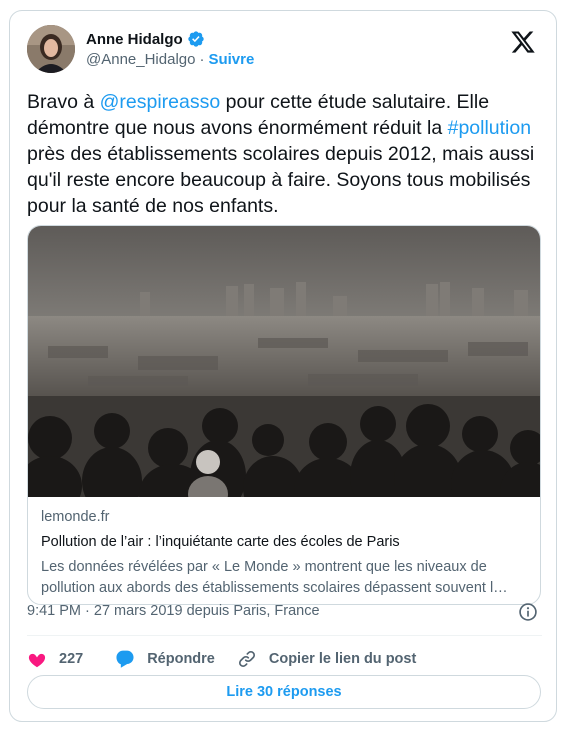 This screenshot has width=565, height=730. Describe the element at coordinates (221, 659) in the screenshot. I see `action-bar: 227 Répondre Copier le lien du post` at that location.